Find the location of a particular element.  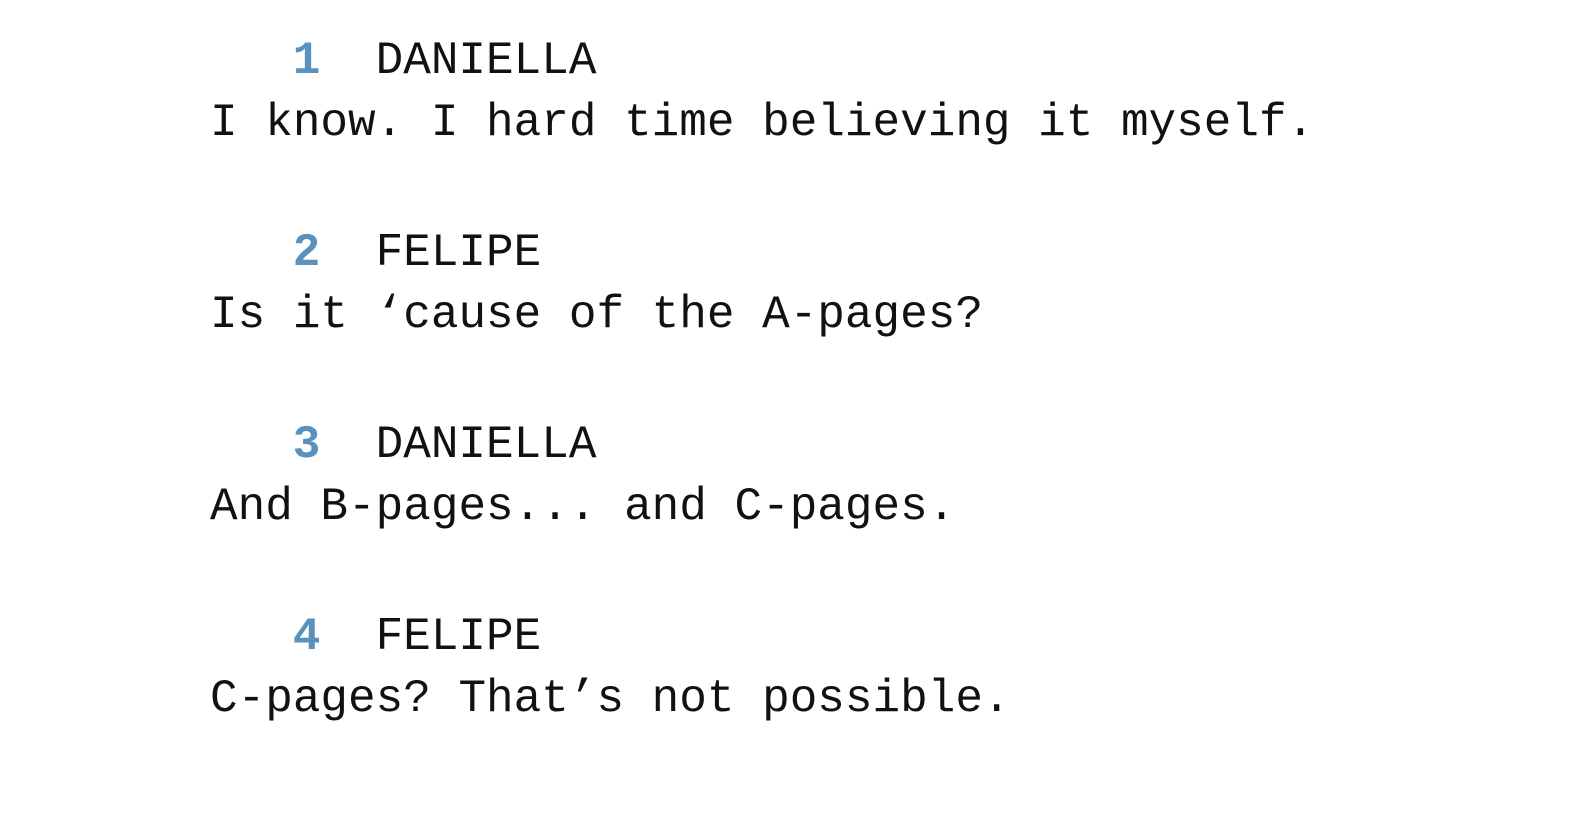

speaker-header: 4 FELIPE is located at coordinates (789, 637).